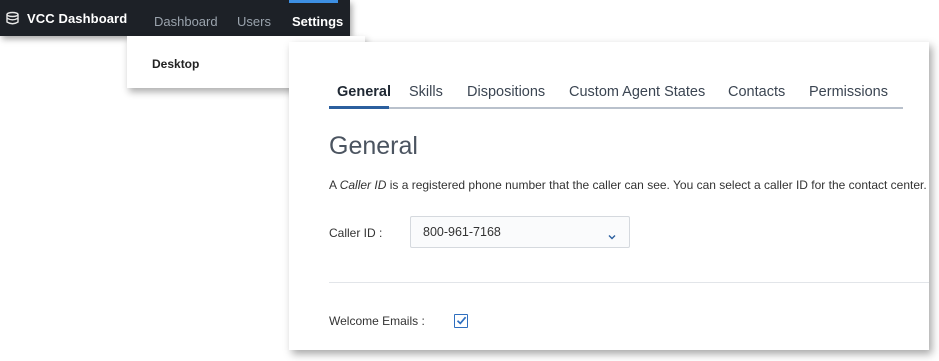 This screenshot has height=361, width=939. I want to click on section-divider, so click(629, 282).